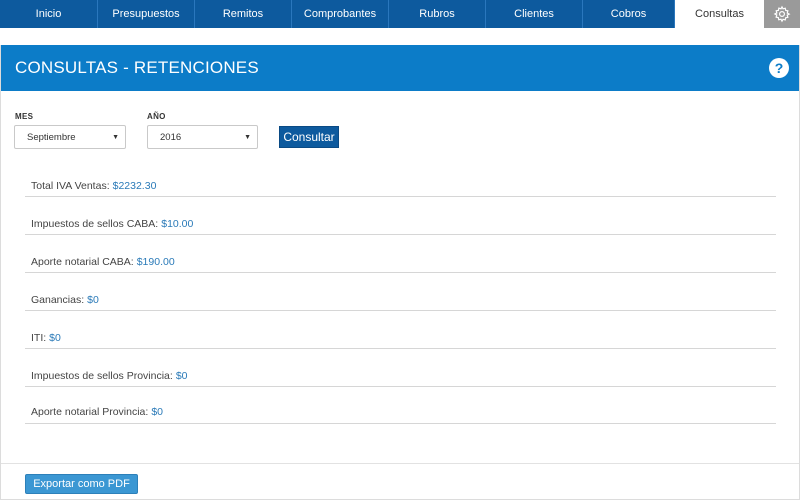 Image resolution: width=800 pixels, height=500 pixels. I want to click on month-select-value: Septiembre, so click(51, 137).